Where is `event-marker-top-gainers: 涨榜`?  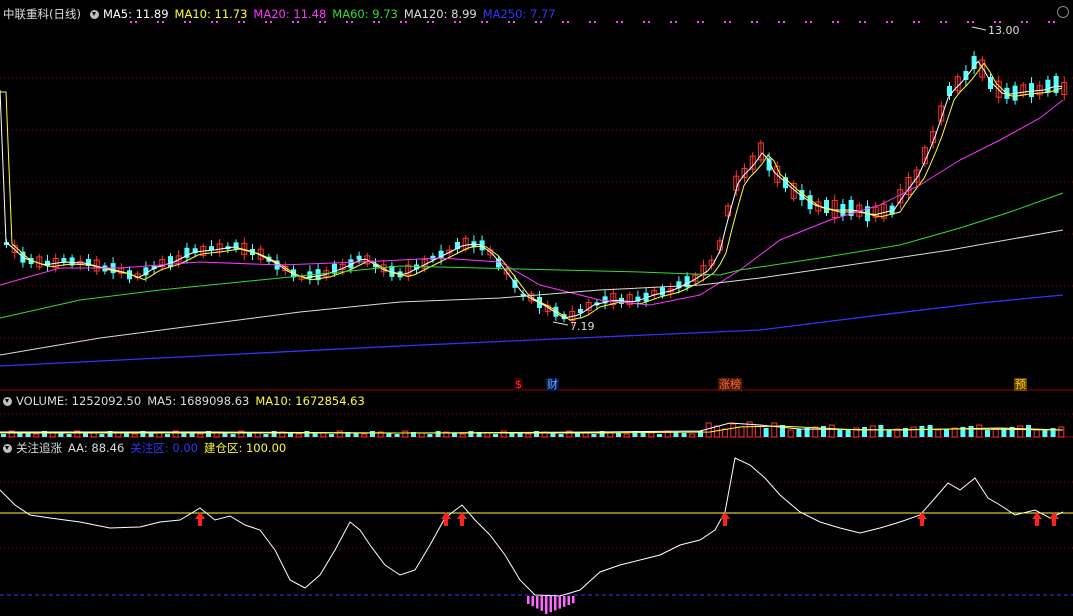 event-marker-top-gainers: 涨榜 is located at coordinates (730, 384).